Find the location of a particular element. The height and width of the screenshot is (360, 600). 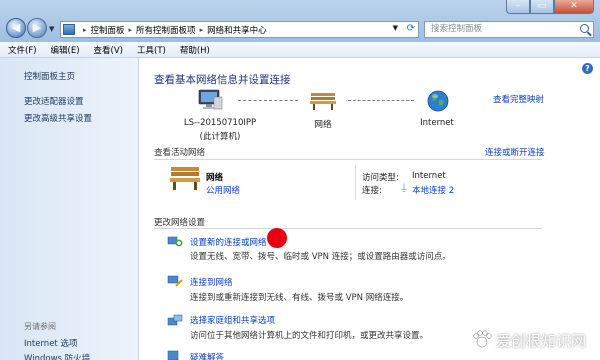

breadcrumb-all-items: 所有控制面板项 is located at coordinates (166, 30).